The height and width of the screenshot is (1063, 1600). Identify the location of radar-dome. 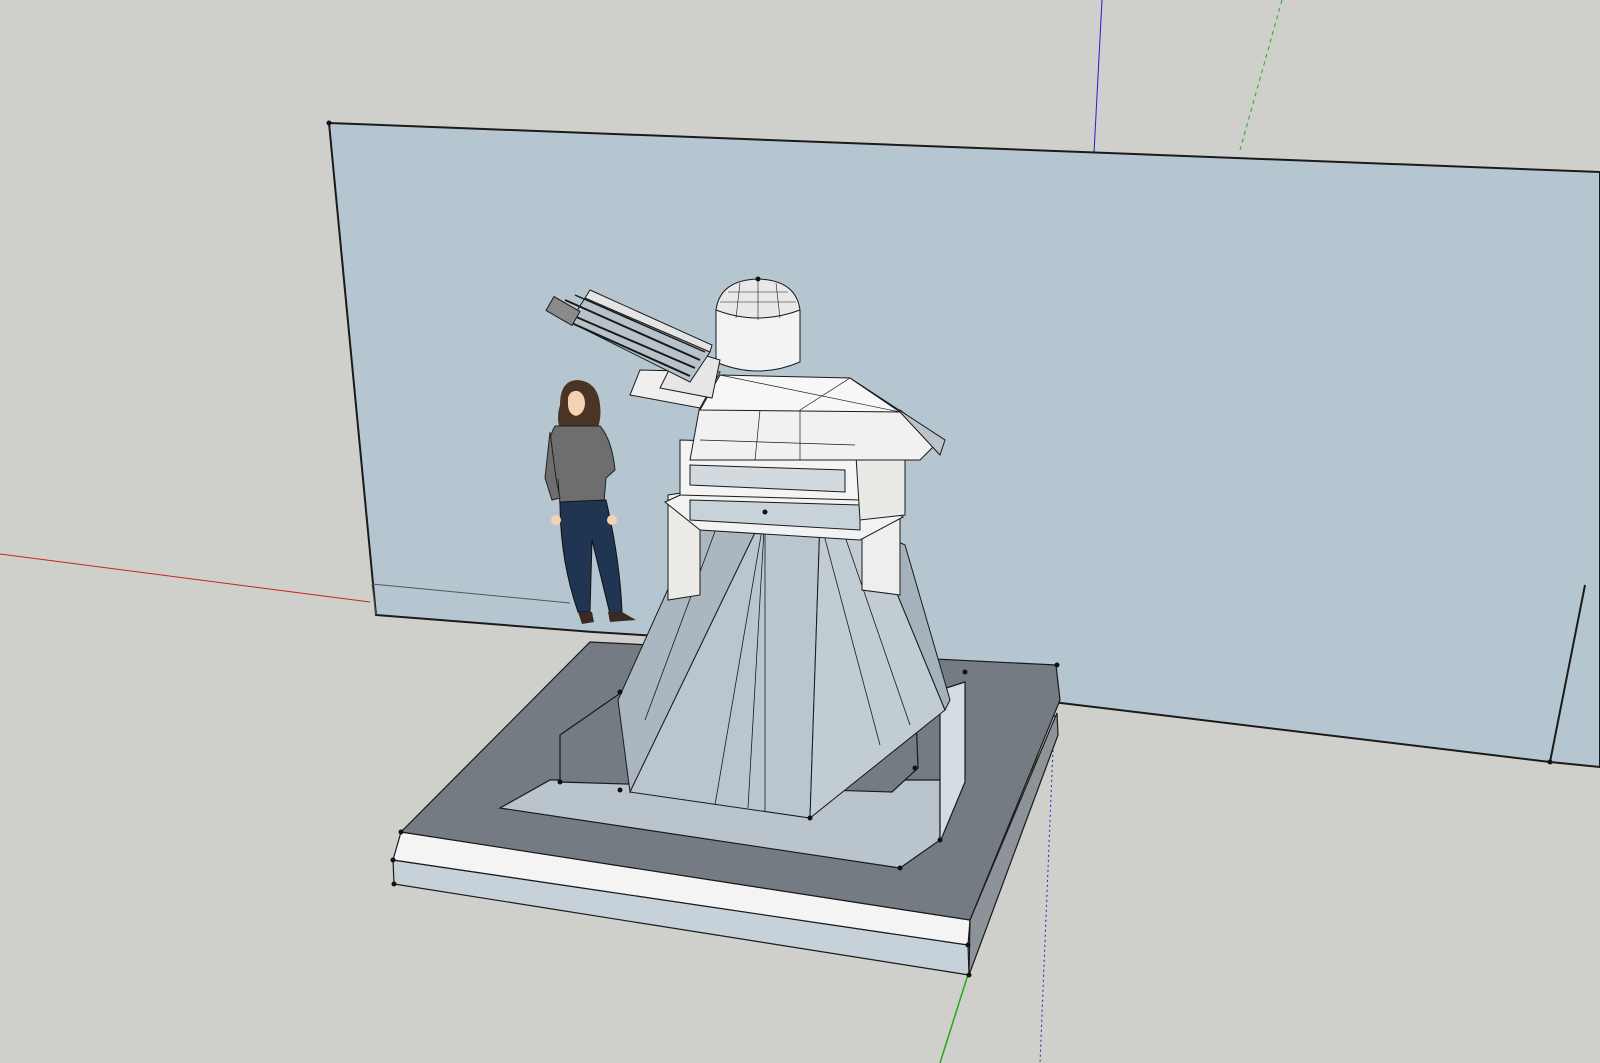
(758, 325).